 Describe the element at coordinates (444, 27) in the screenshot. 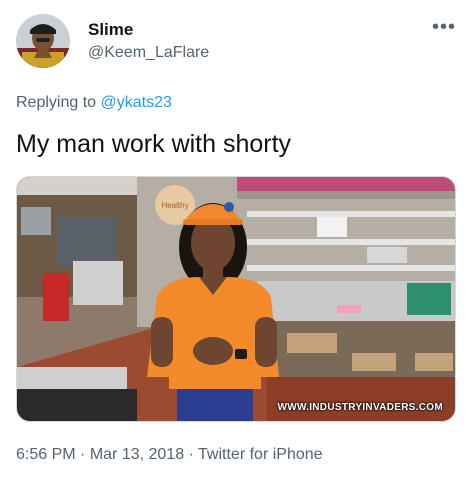

I see `more-options-icon: •••` at that location.